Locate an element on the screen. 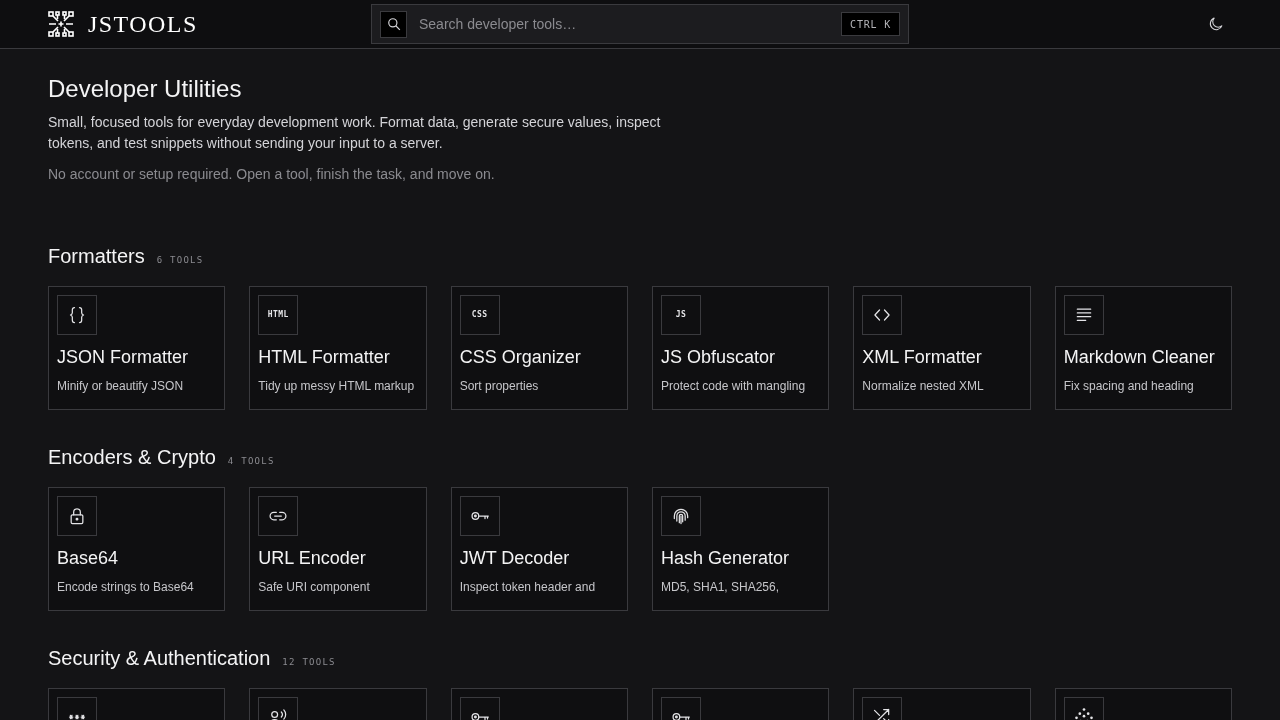 The height and width of the screenshot is (720, 1280). tool-title: HTML Formatter is located at coordinates (324, 357).